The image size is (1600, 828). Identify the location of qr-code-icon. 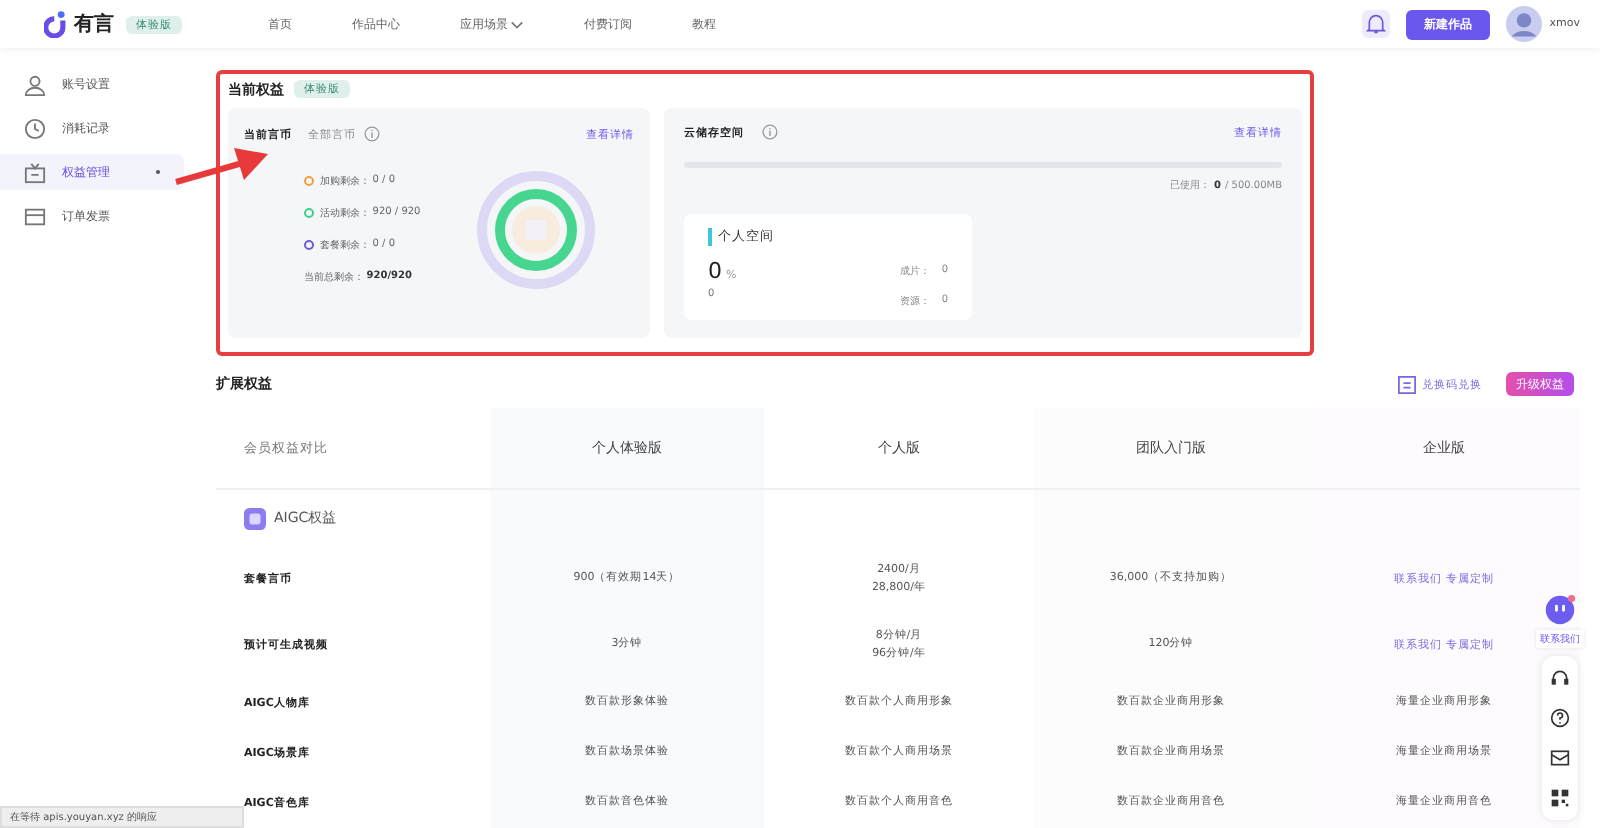
(1560, 798).